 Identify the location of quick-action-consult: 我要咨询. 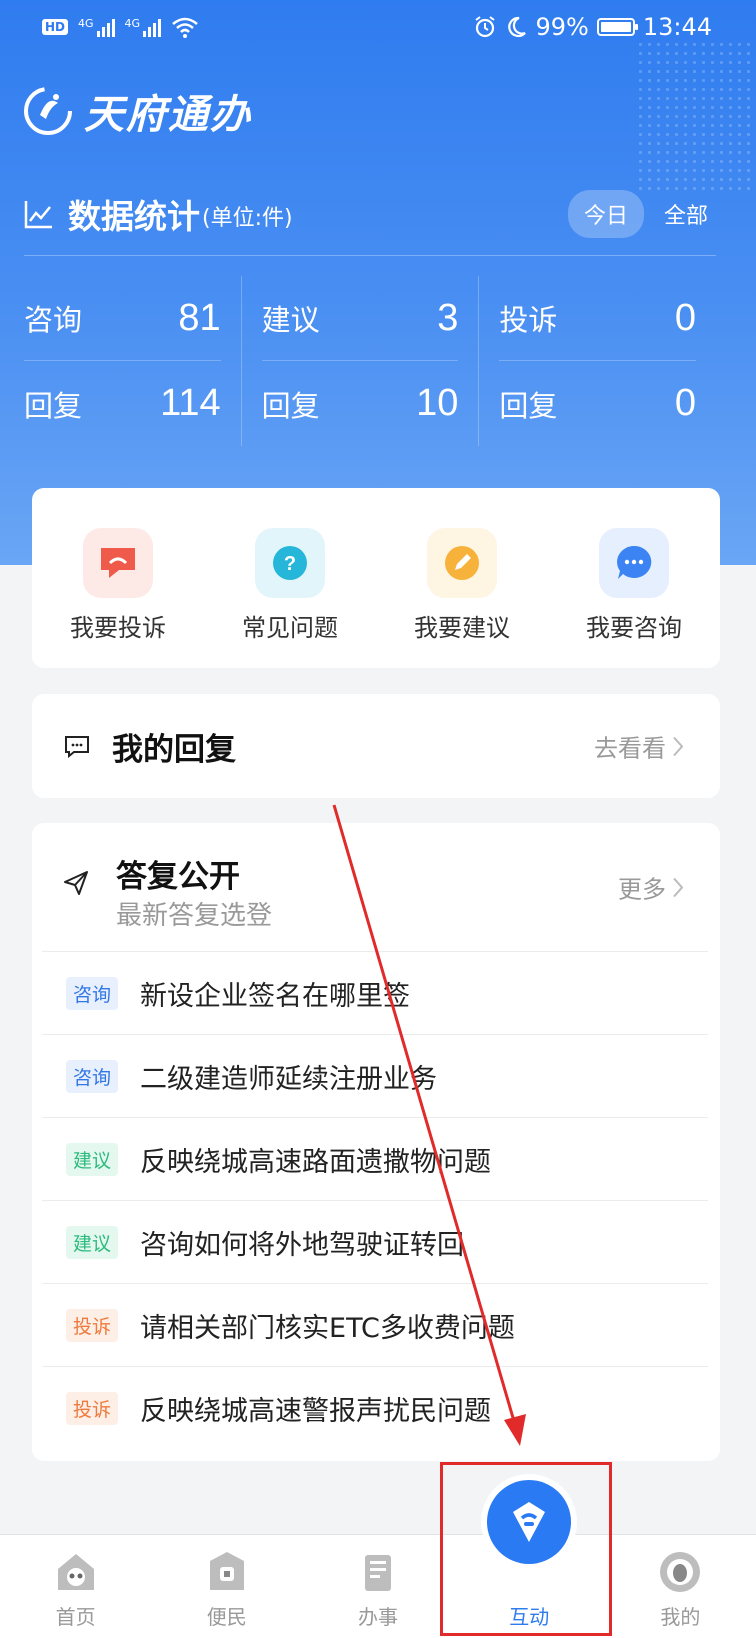
(634, 598).